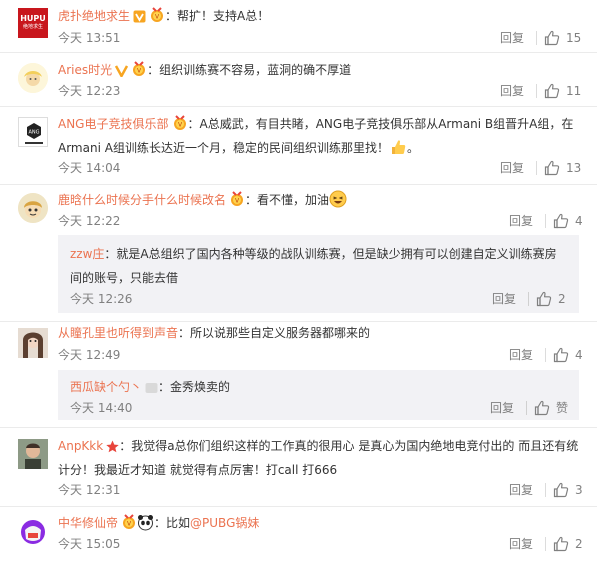  I want to click on comment-text-line2: 计分！我最近才知道 就觉得有点厉害！打call 打666, so click(198, 470).